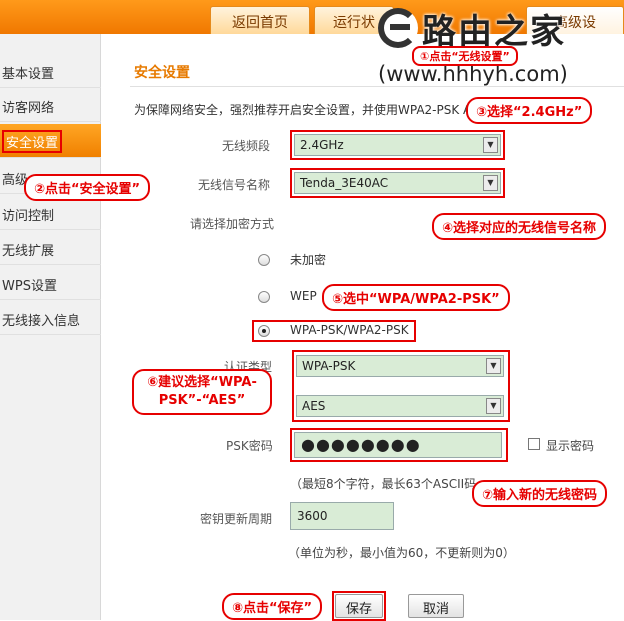 The image size is (624, 621). Describe the element at coordinates (312, 516) in the screenshot. I see `rekey-value: 3600` at that location.